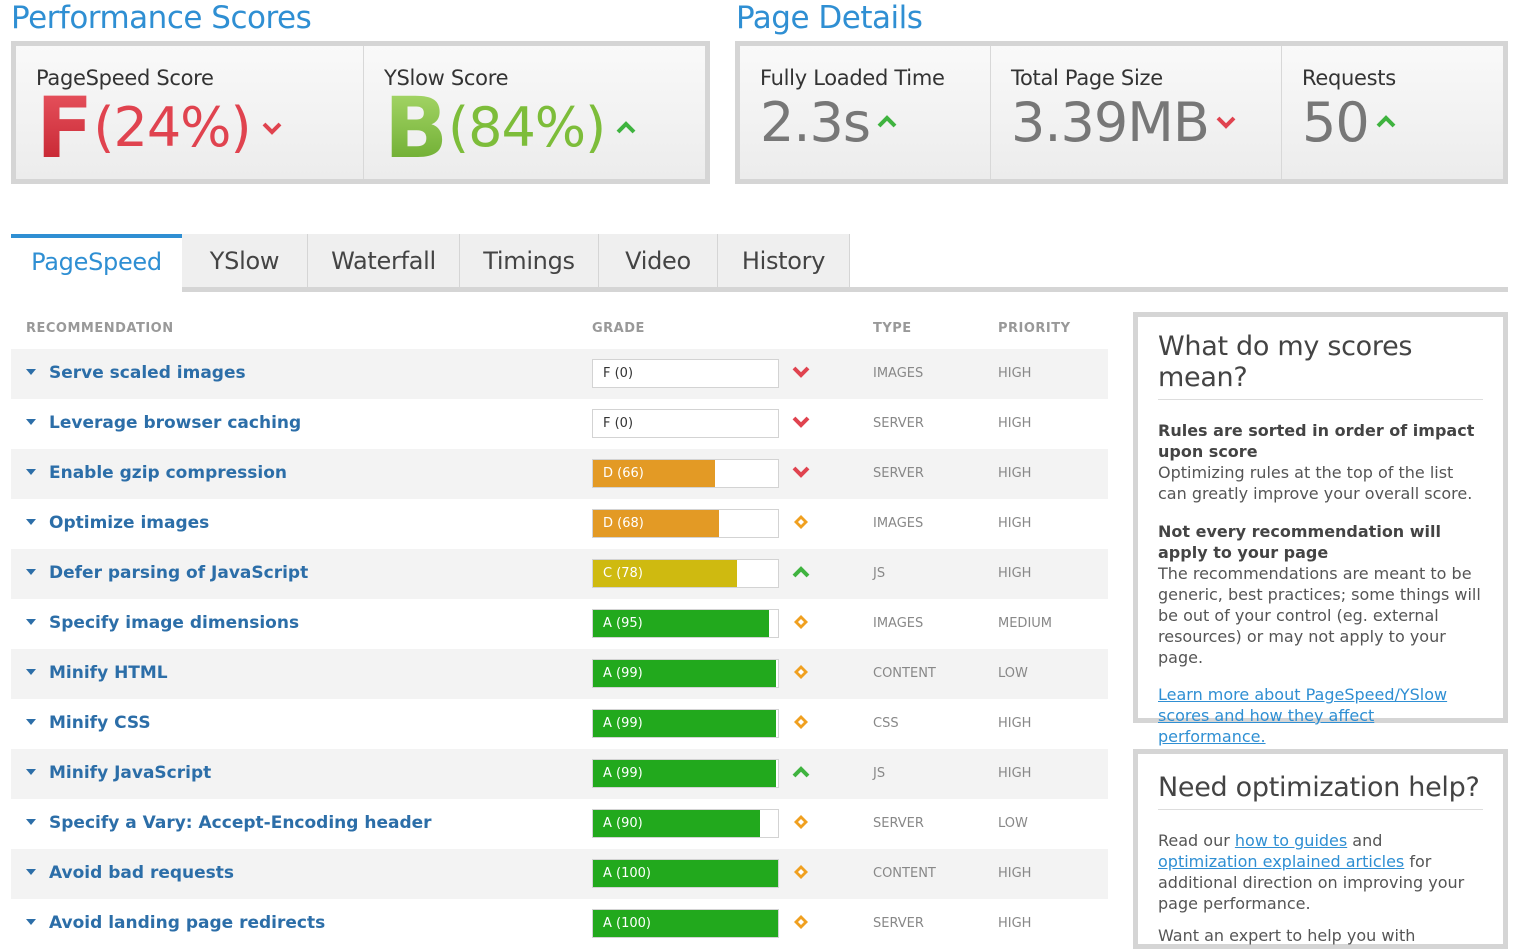  Describe the element at coordinates (129, 523) in the screenshot. I see `recommendation-name: Optimize images` at that location.